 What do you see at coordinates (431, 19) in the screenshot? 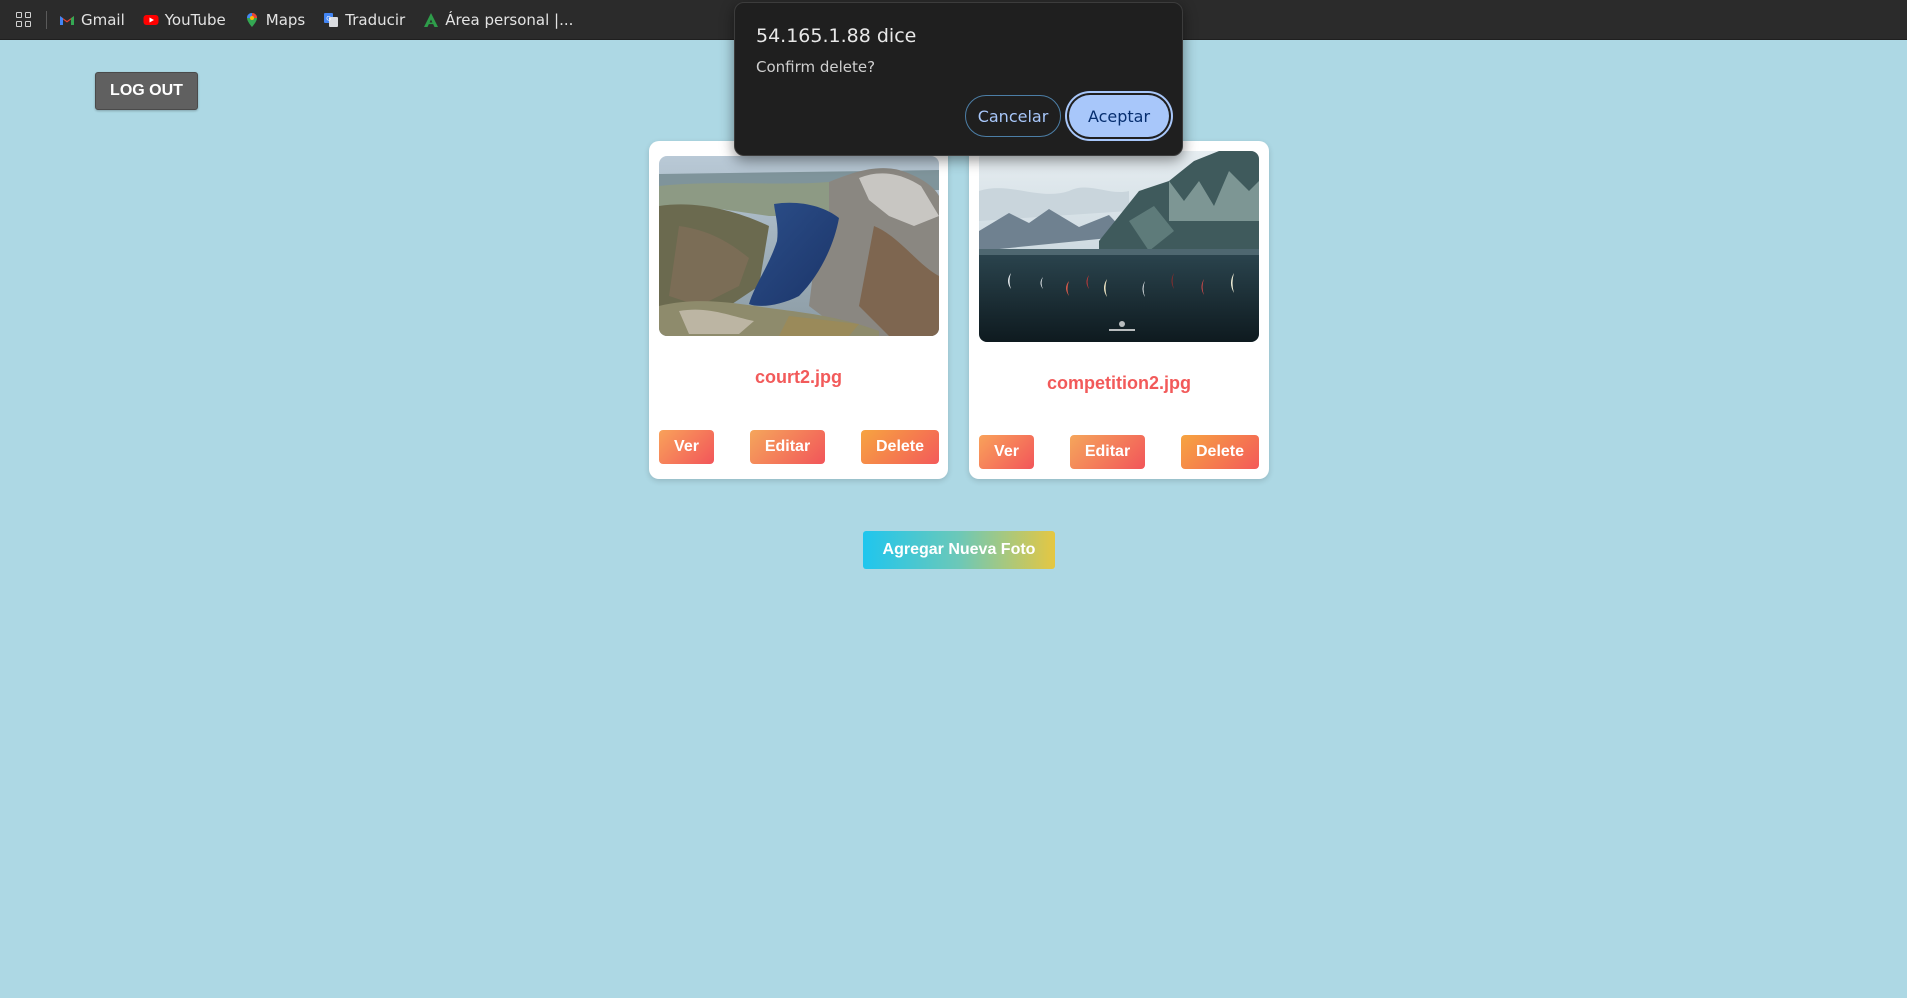
I see `area-personal-icon` at bounding box center [431, 19].